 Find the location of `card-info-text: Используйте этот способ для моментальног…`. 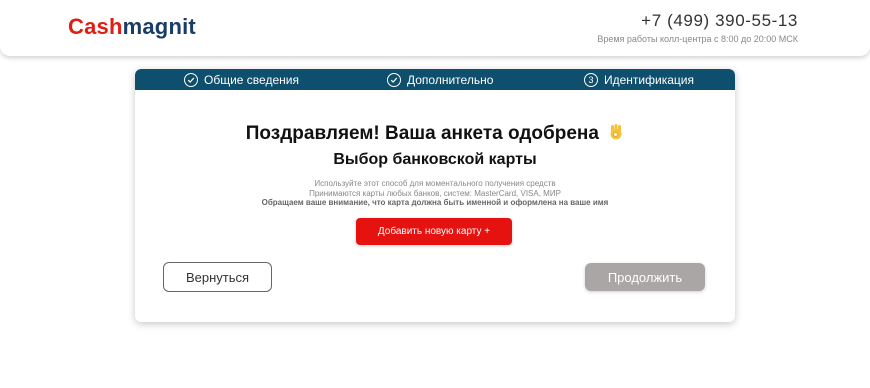

card-info-text: Используйте этот способ для моментальног… is located at coordinates (435, 193).